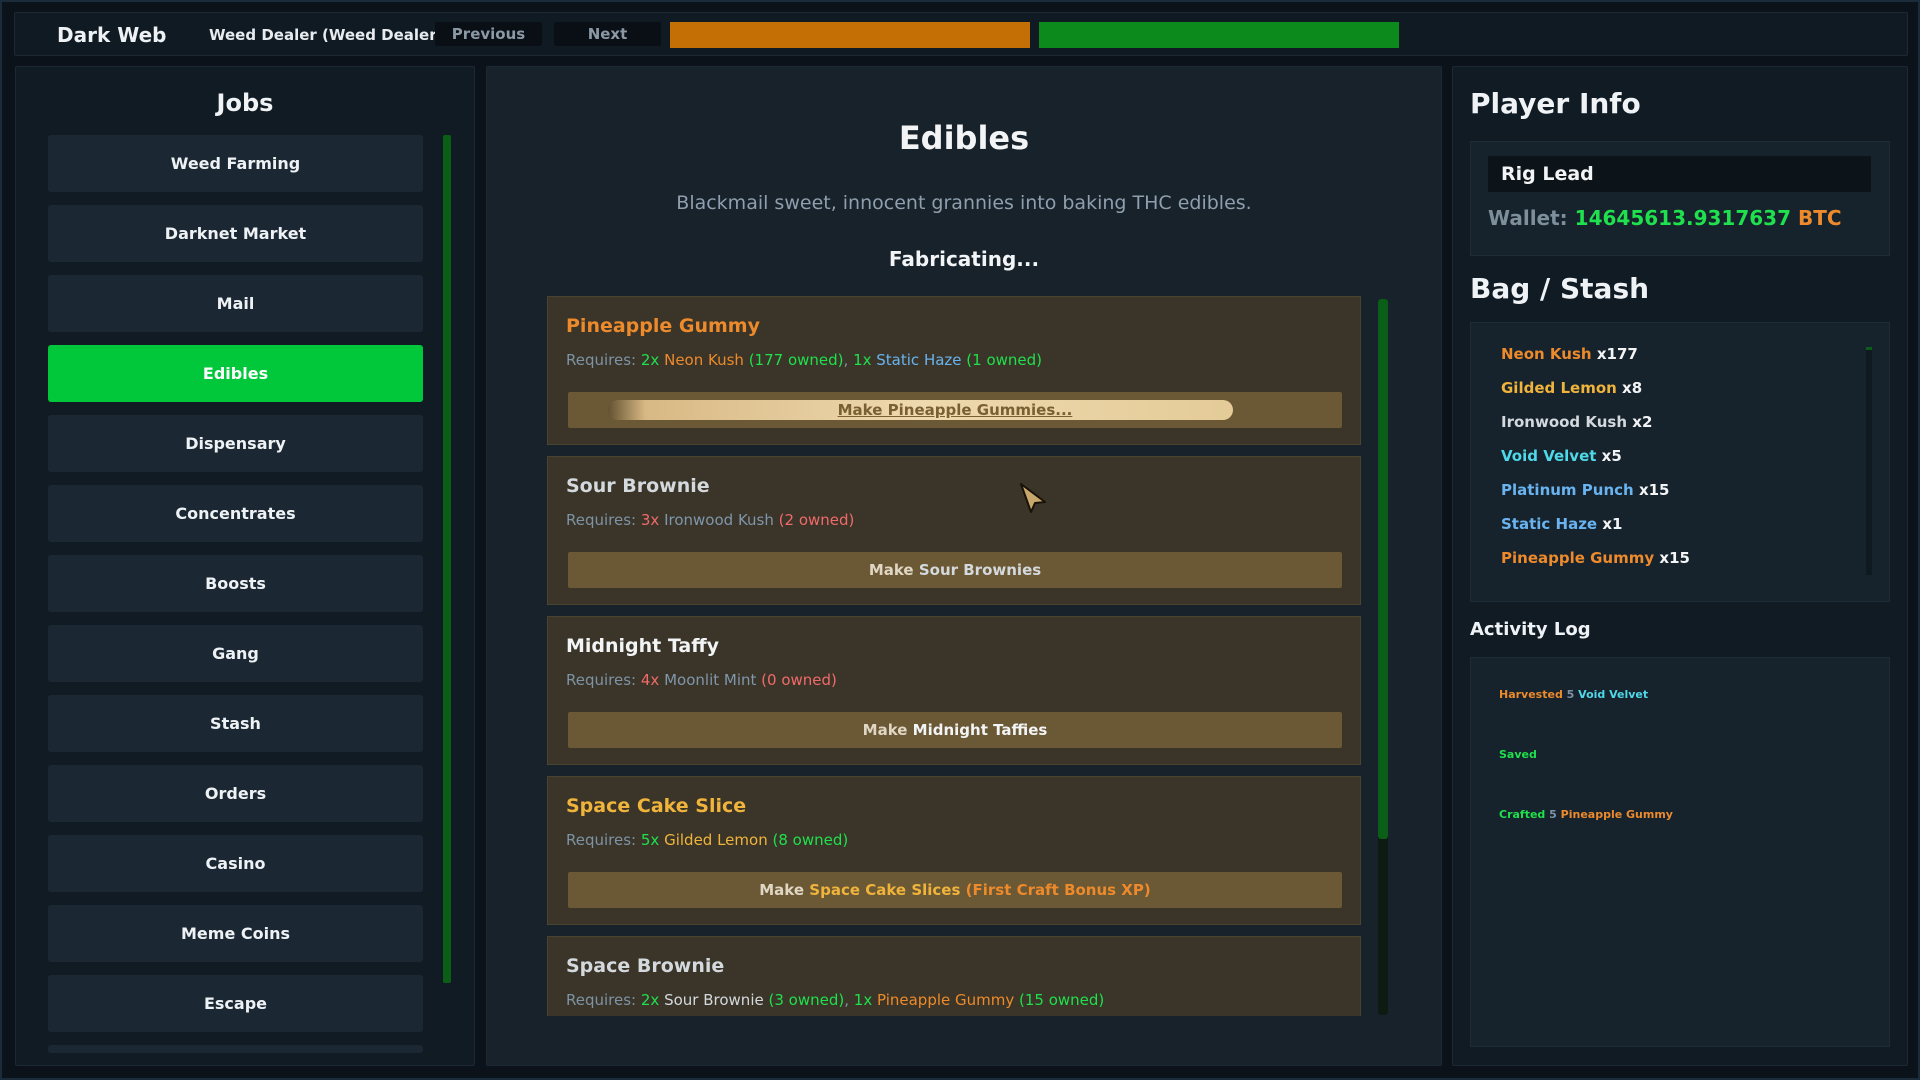 The image size is (1920, 1080). What do you see at coordinates (1674, 558) in the screenshot?
I see `stash-item-qty: x15` at bounding box center [1674, 558].